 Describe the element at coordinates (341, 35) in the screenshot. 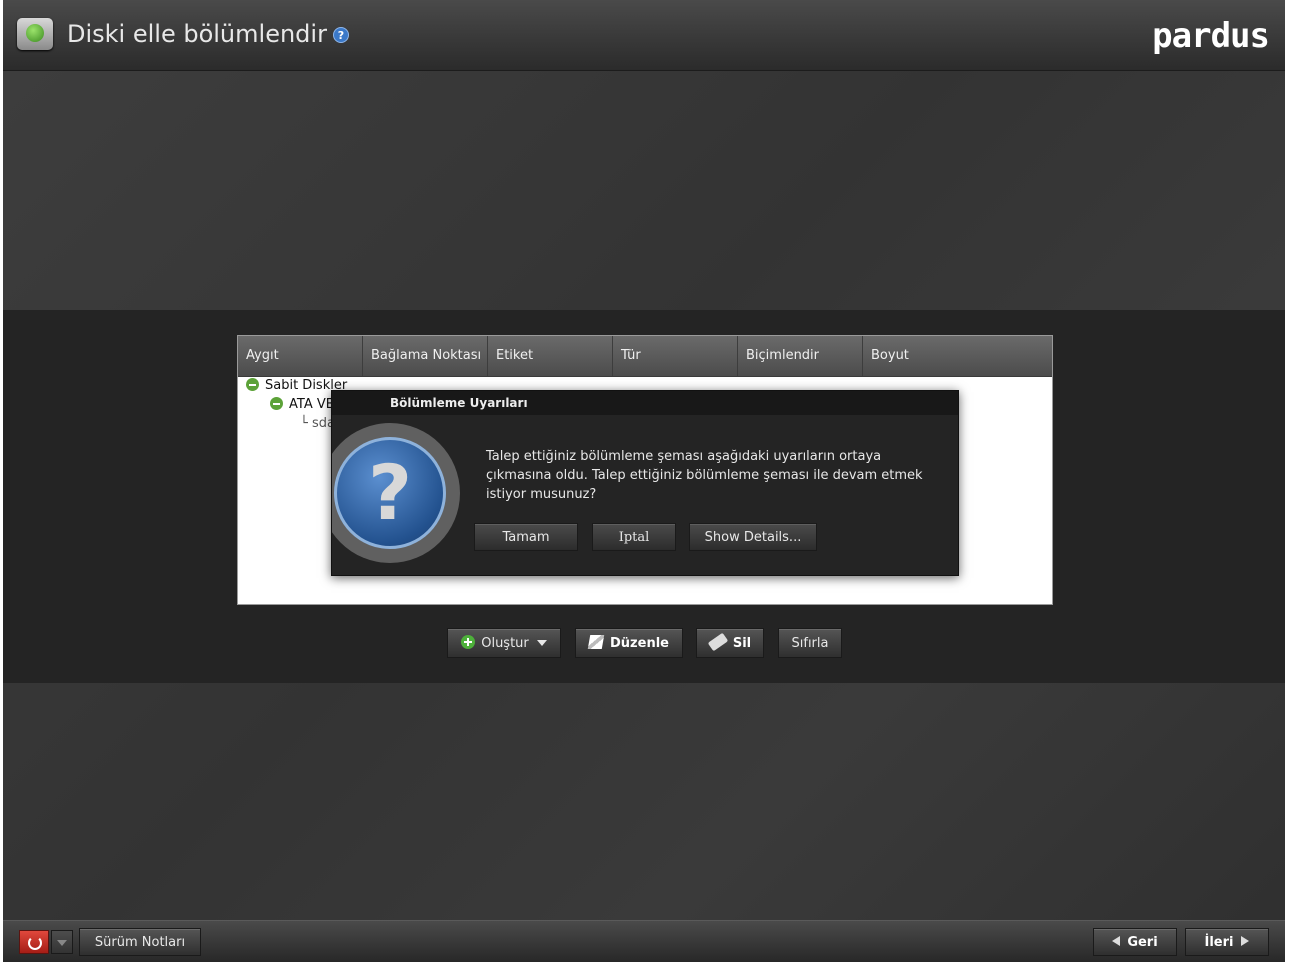

I see `help-icon: ?` at that location.